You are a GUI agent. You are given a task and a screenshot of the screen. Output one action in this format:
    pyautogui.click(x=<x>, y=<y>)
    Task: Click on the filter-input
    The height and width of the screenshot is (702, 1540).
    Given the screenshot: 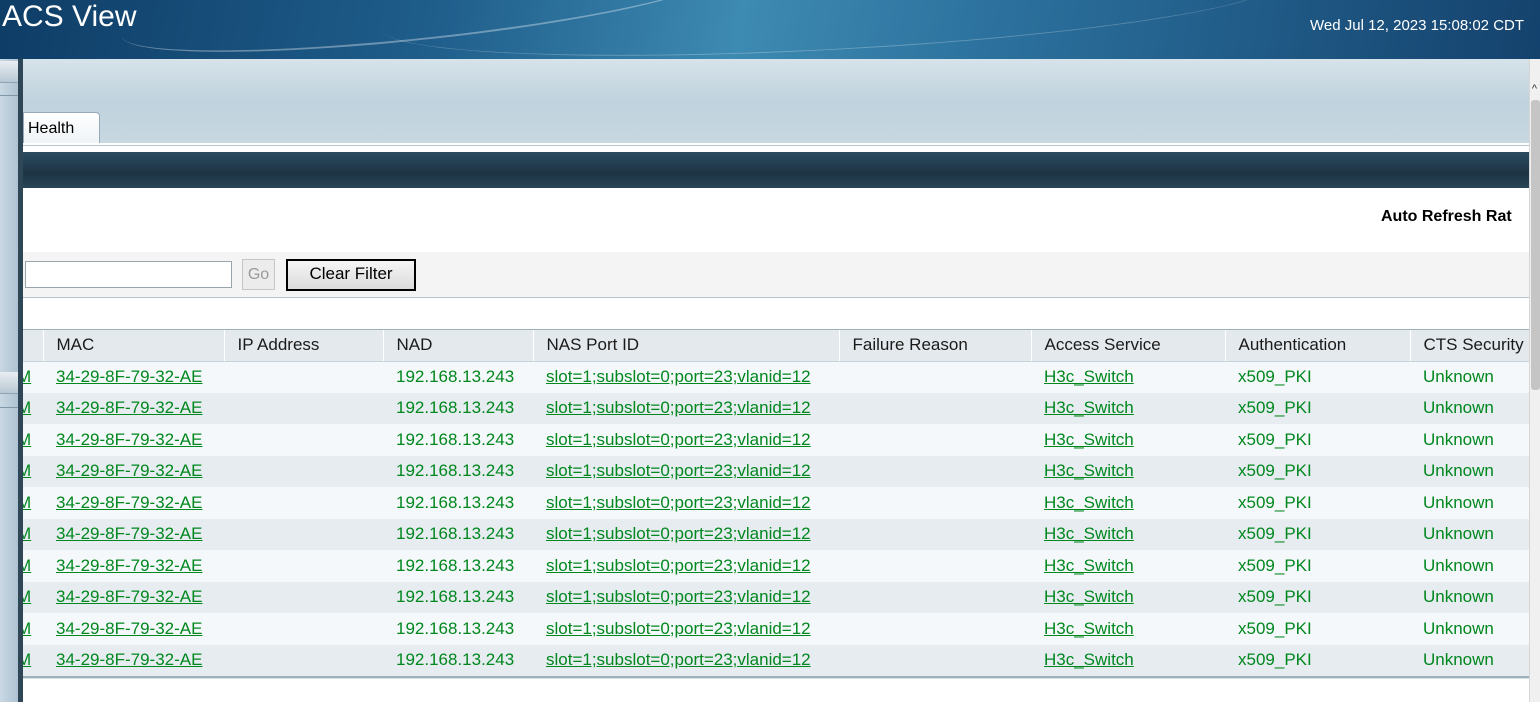 What is the action you would take?
    pyautogui.click(x=128, y=274)
    